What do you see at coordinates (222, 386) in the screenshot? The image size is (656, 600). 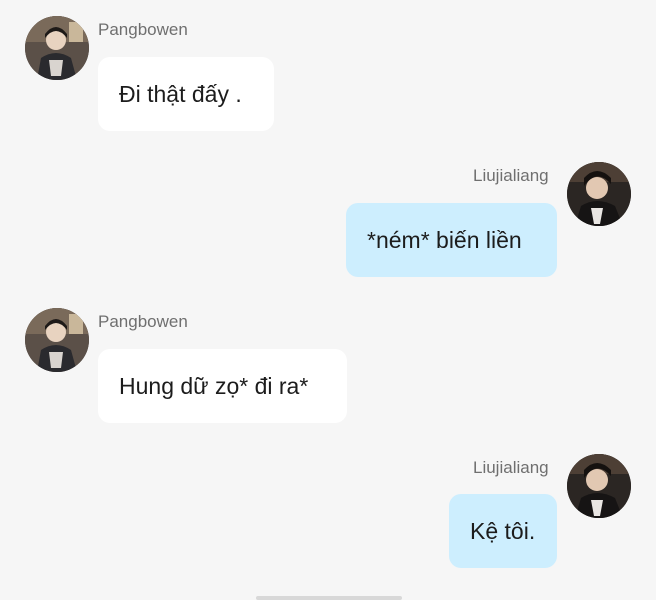 I see `message-bubble: Hung dữ zọ* đi ra*` at bounding box center [222, 386].